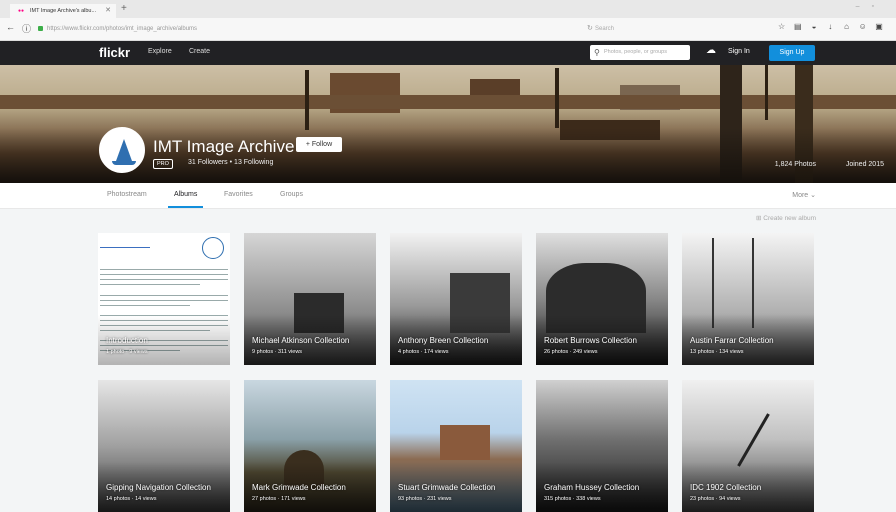 The height and width of the screenshot is (512, 896). What do you see at coordinates (127, 352) in the screenshot?
I see `album-stats: 1 photo · 9 views` at bounding box center [127, 352].